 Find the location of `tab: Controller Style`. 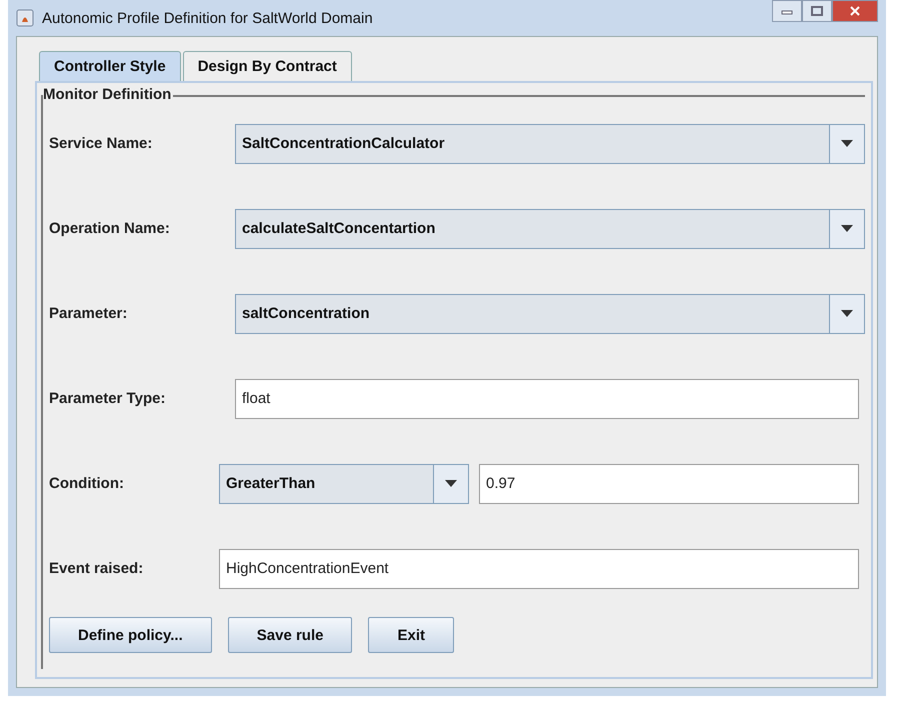

tab: Controller Style is located at coordinates (110, 66).